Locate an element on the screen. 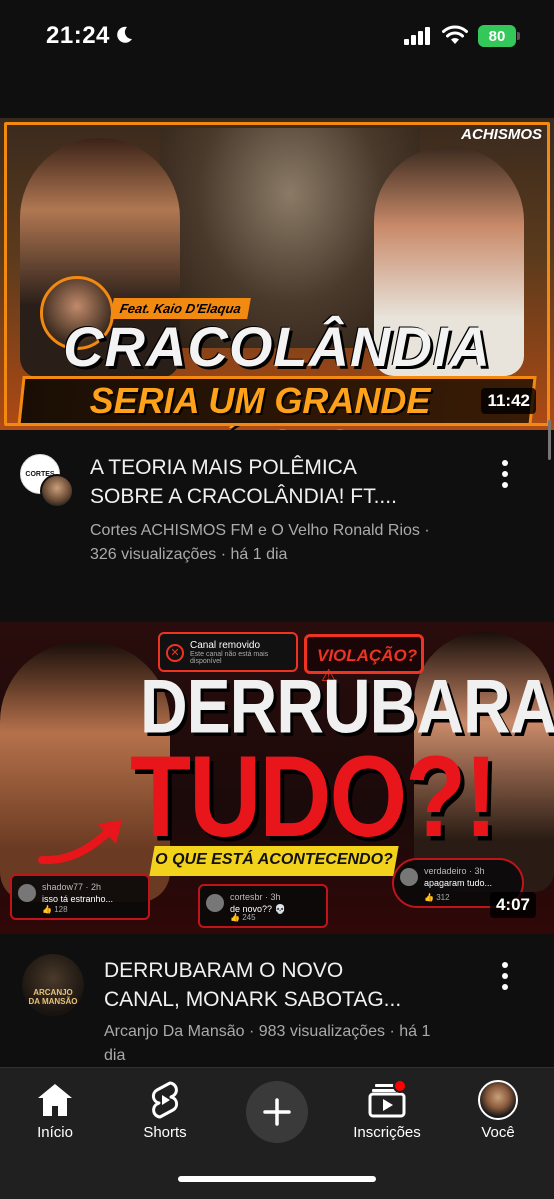 This screenshot has height=1199, width=554. nav-subscriptions: Inscrições is located at coordinates (387, 1115).